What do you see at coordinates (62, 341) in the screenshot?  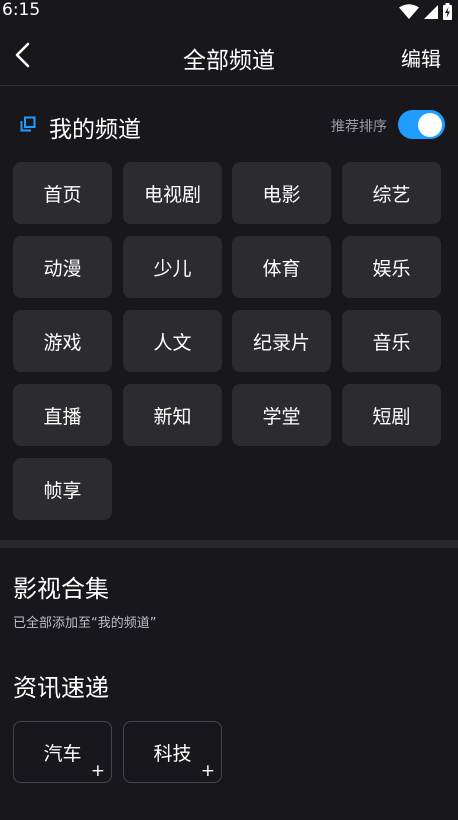 I see `channel-chip: 游戏` at bounding box center [62, 341].